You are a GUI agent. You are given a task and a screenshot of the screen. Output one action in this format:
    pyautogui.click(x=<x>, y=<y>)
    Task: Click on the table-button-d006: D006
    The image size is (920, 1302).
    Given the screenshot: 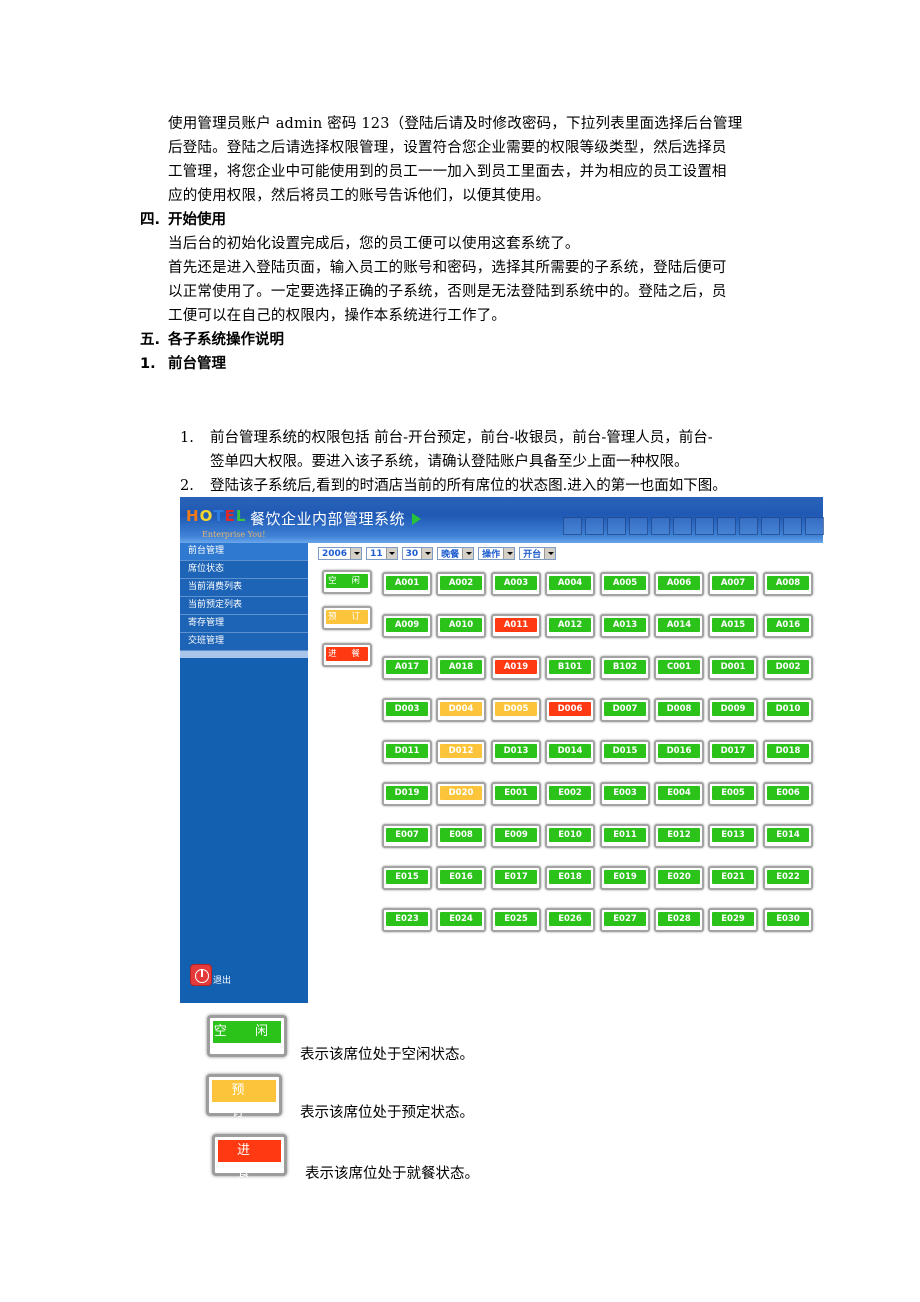 What is the action you would take?
    pyautogui.click(x=570, y=710)
    